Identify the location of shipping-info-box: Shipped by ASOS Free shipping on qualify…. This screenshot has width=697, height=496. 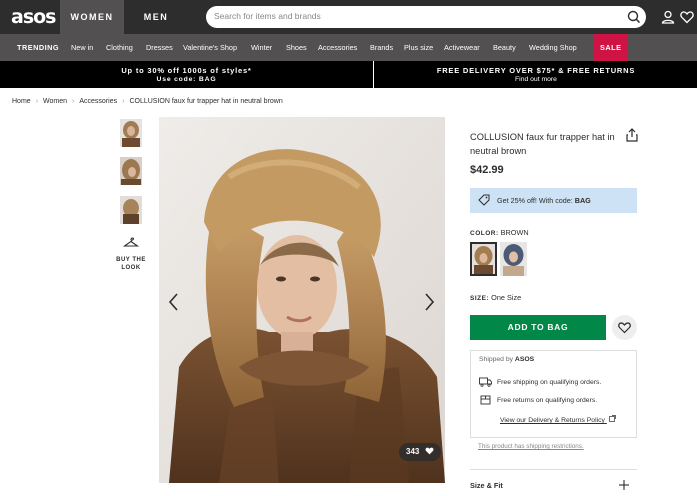
(553, 394).